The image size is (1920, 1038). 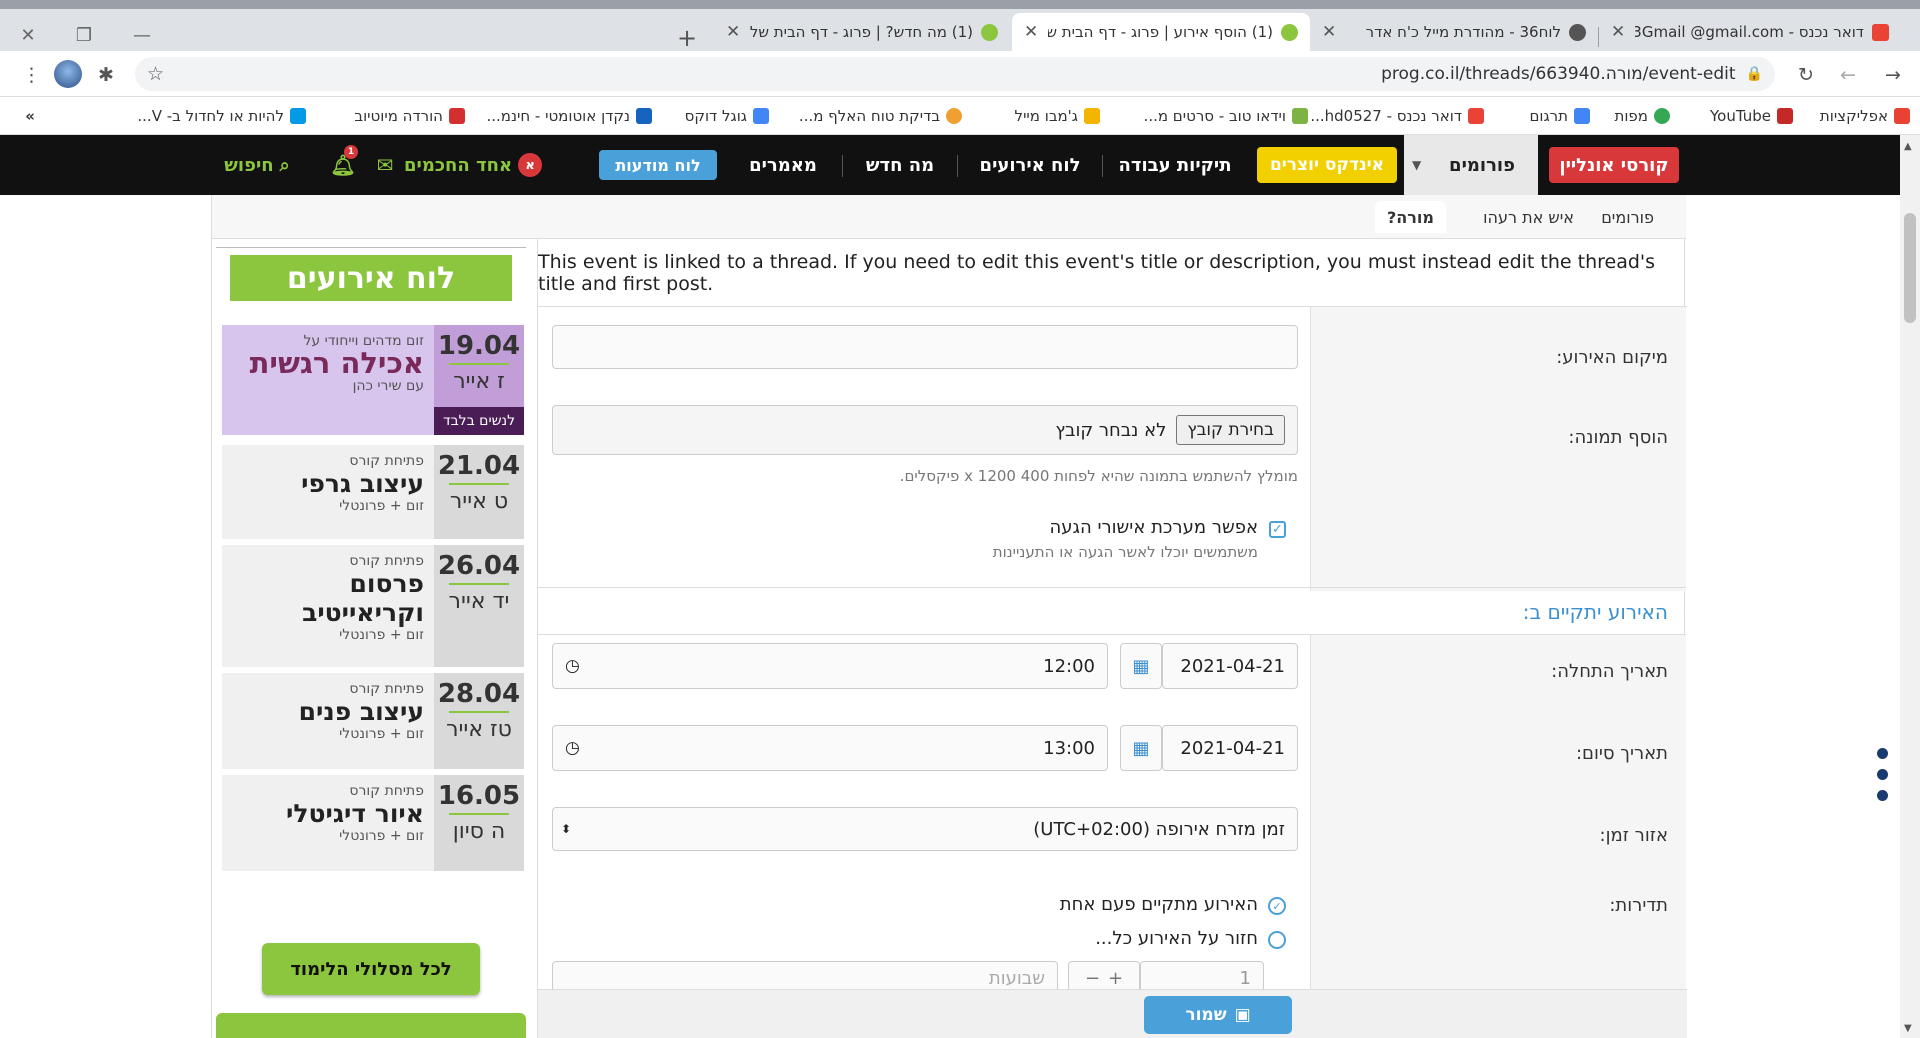 What do you see at coordinates (84, 35) in the screenshot?
I see `window-restore-icon: ❐` at bounding box center [84, 35].